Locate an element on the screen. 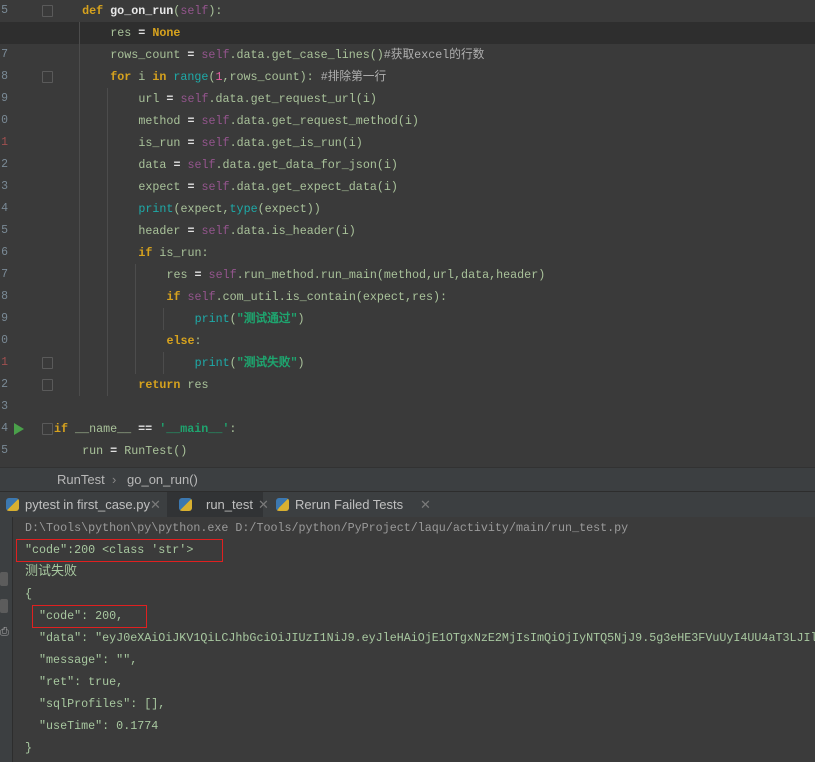  code-token: method is located at coordinates (163, 121).